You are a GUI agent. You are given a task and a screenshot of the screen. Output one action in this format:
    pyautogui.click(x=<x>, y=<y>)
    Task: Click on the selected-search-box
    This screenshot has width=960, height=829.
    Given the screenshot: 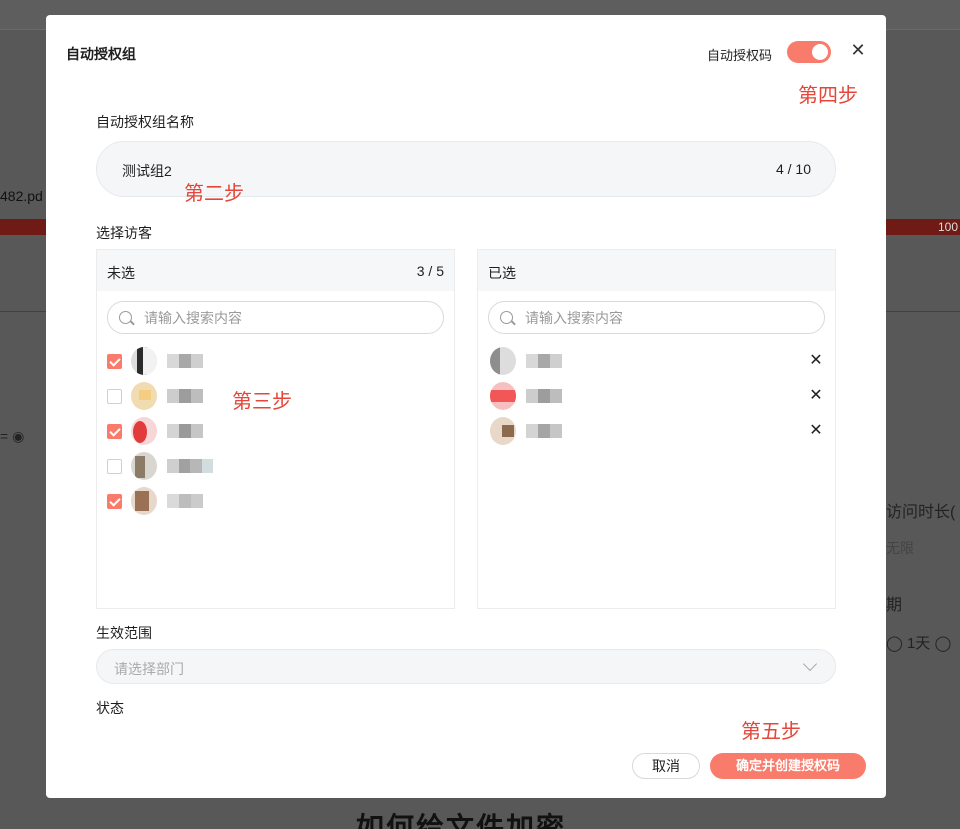 What is the action you would take?
    pyautogui.click(x=656, y=317)
    